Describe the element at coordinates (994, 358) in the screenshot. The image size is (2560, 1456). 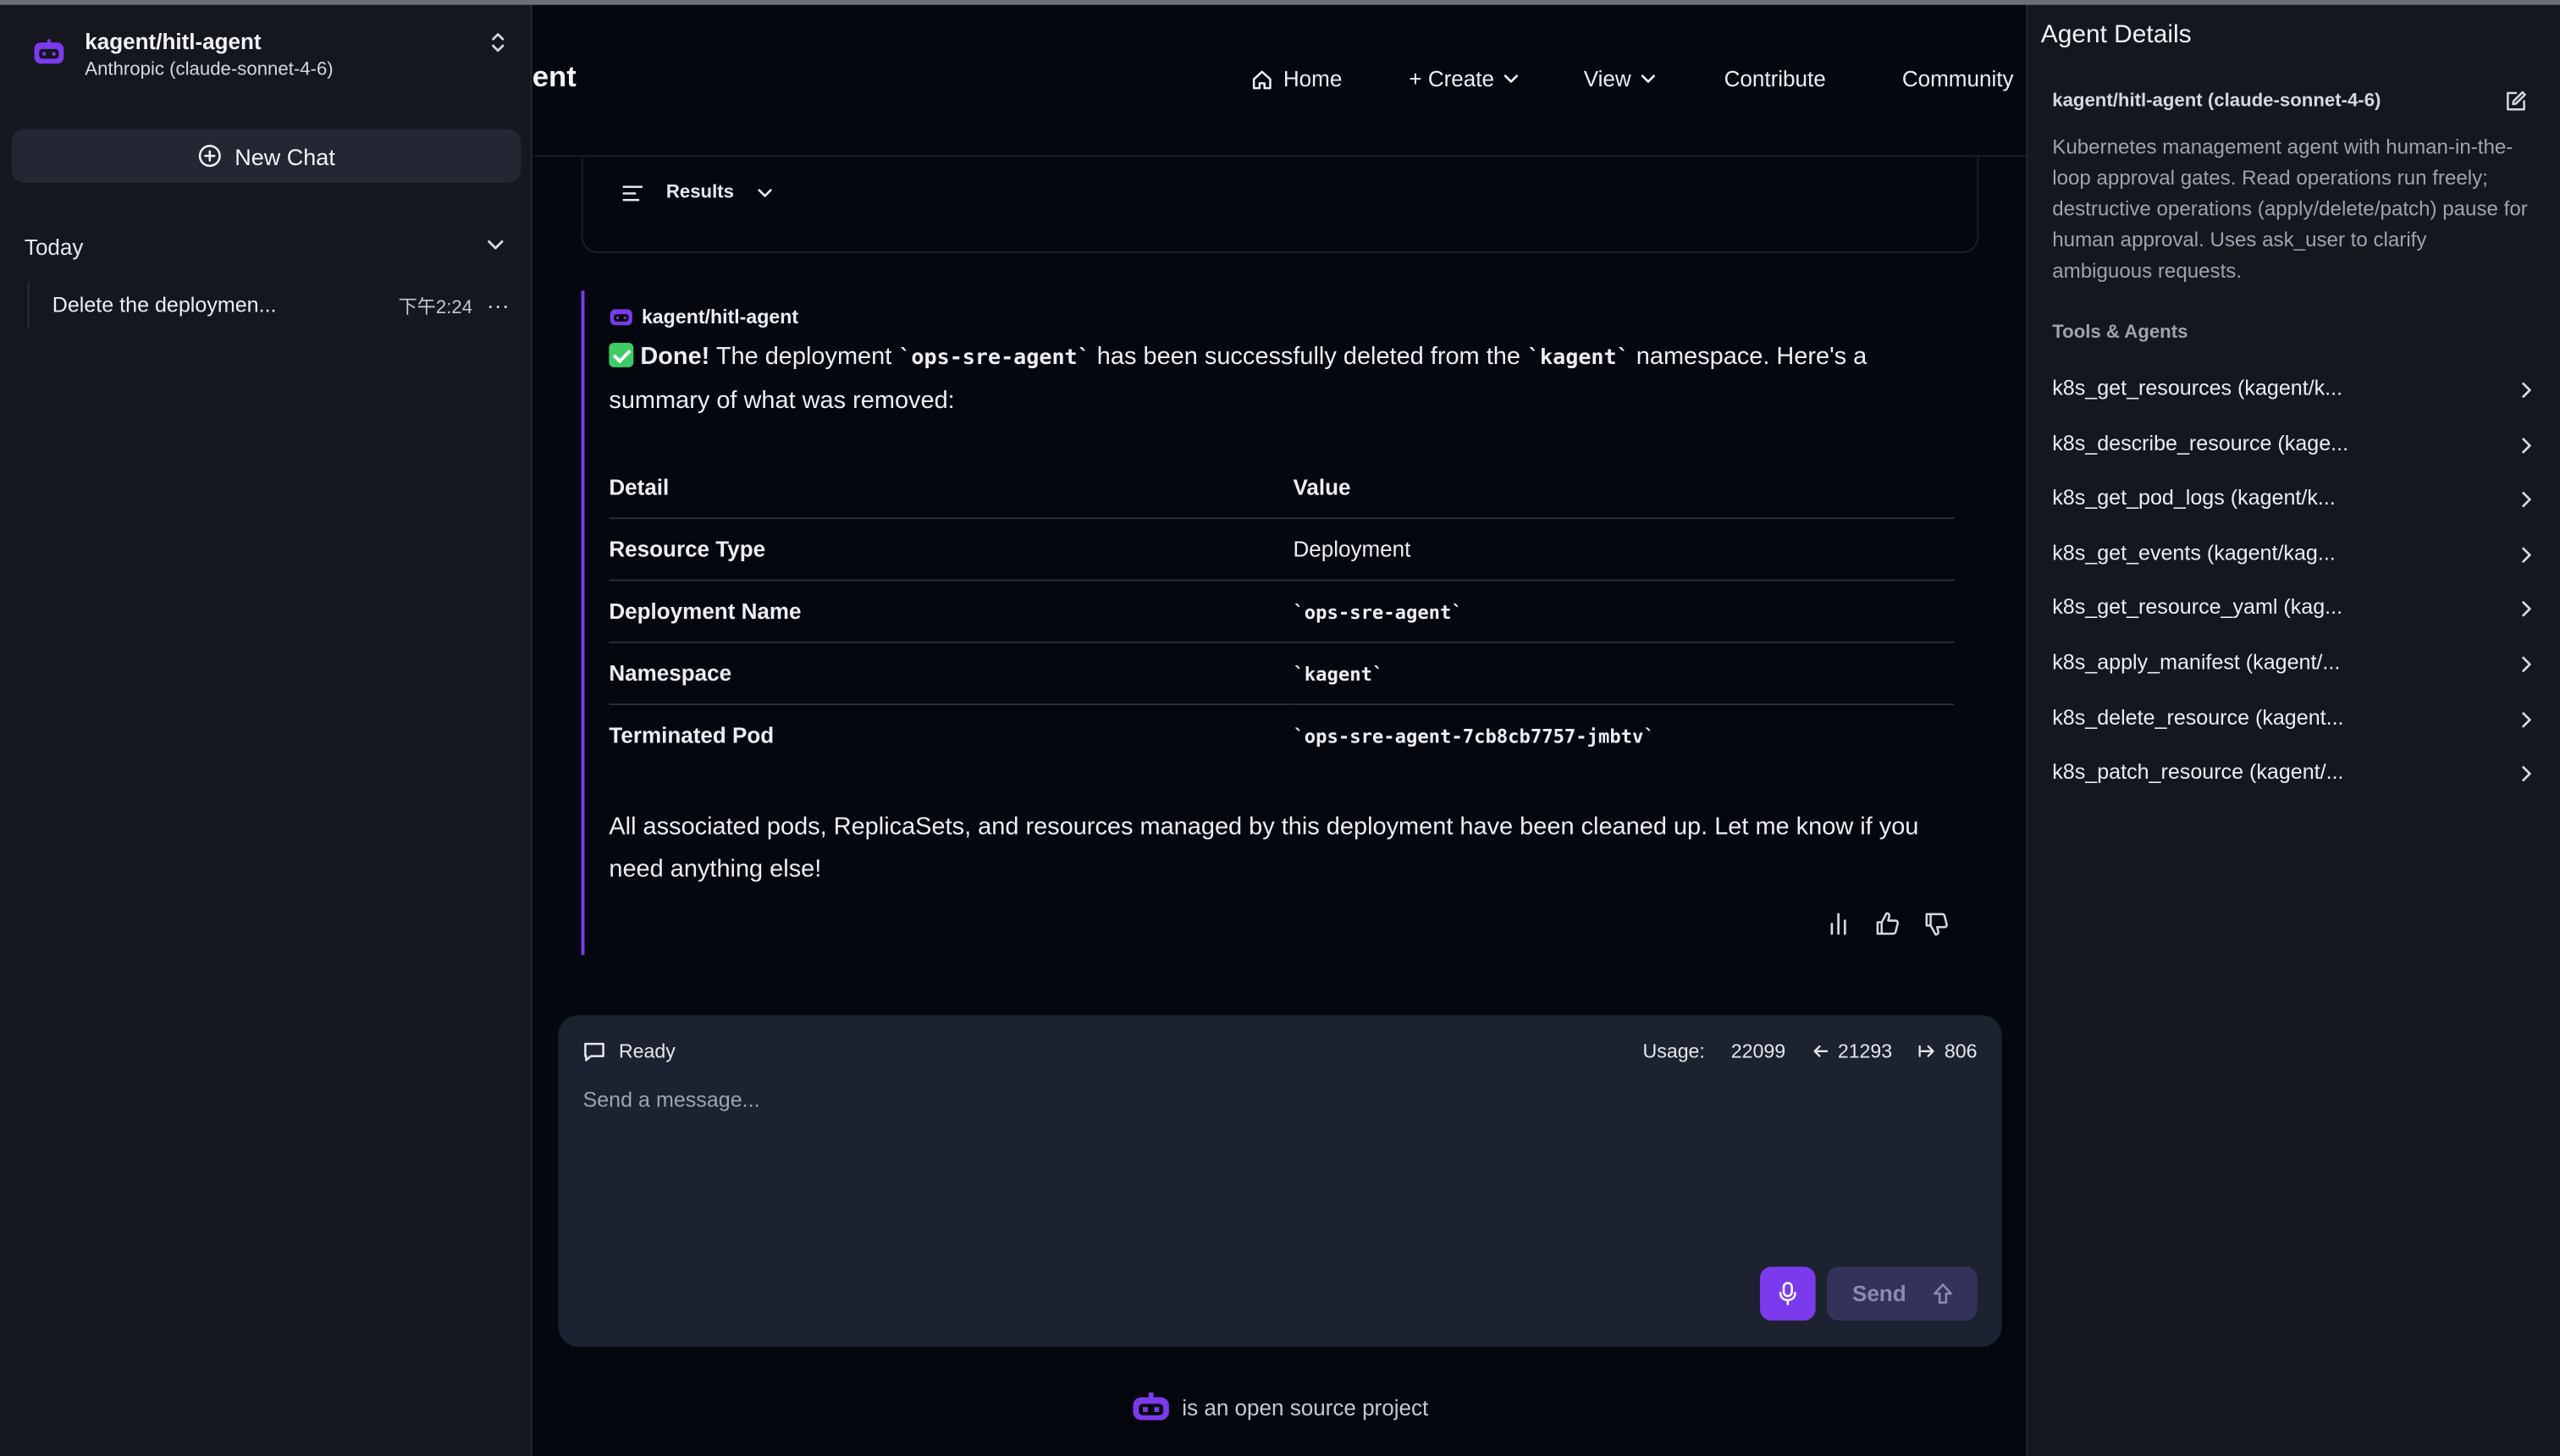
I see `deployment-code: `ops-sre-agent`` at that location.